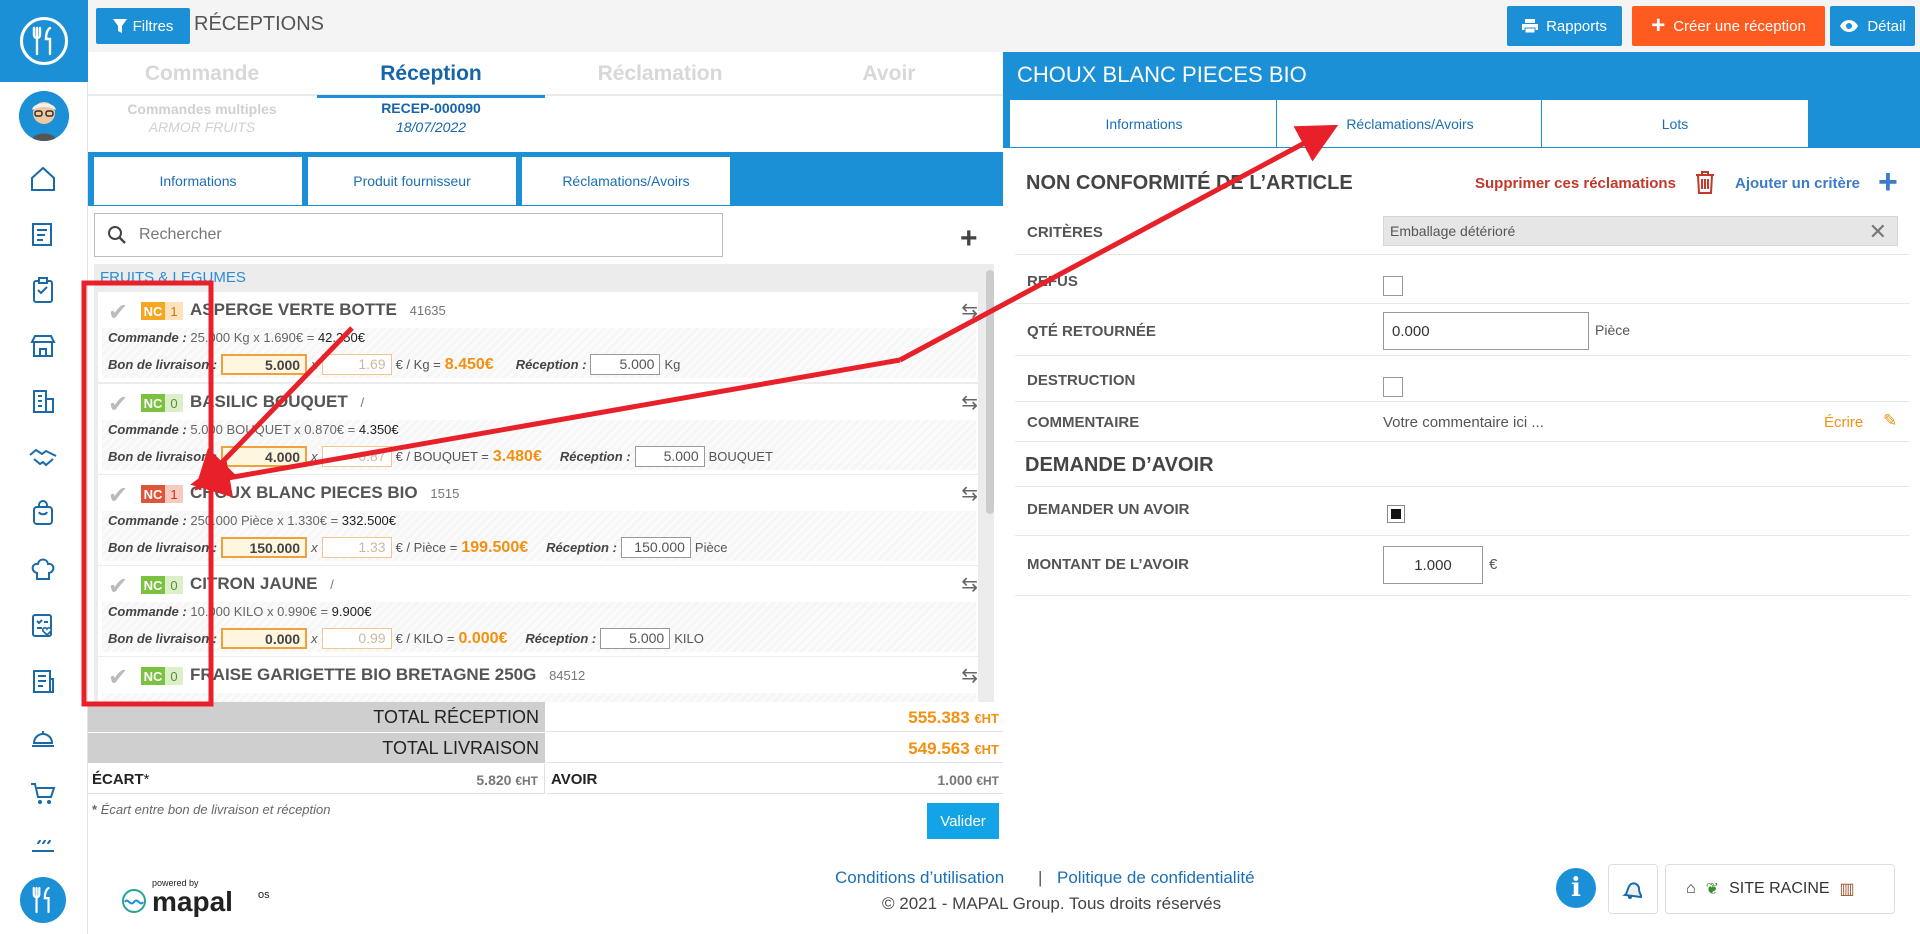 Image resolution: width=1920 pixels, height=934 pixels. Describe the element at coordinates (1705, 184) in the screenshot. I see `trash-icon` at that location.